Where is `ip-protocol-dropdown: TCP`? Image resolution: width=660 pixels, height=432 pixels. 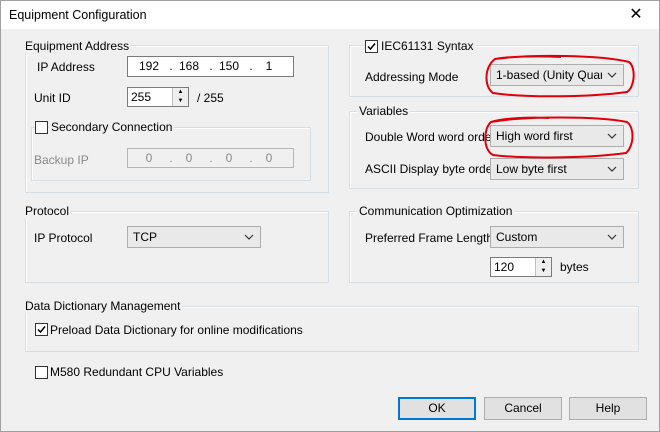 ip-protocol-dropdown: TCP is located at coordinates (194, 237).